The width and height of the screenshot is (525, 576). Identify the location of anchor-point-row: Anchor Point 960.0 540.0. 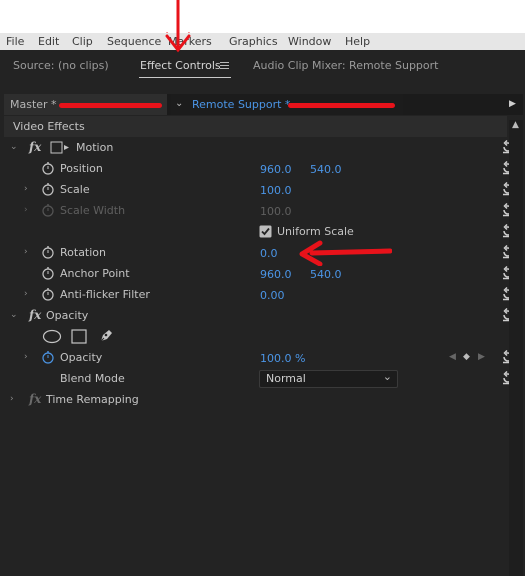
(261, 273).